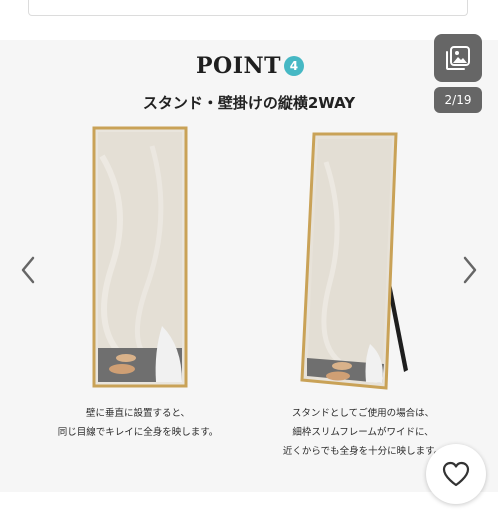  Describe the element at coordinates (138, 413) in the screenshot. I see `caption-line: 壁に垂直に設置すると、` at that location.